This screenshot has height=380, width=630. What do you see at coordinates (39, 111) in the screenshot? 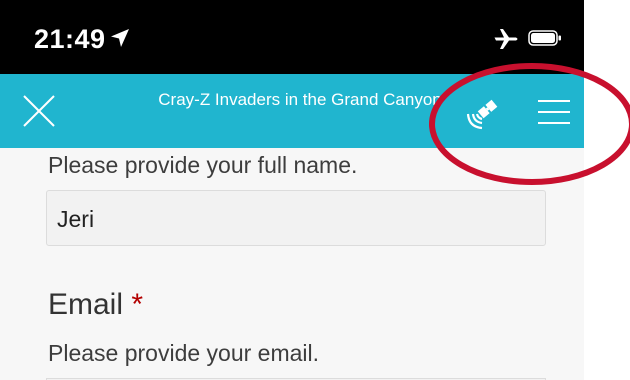
I see `close-icon` at bounding box center [39, 111].